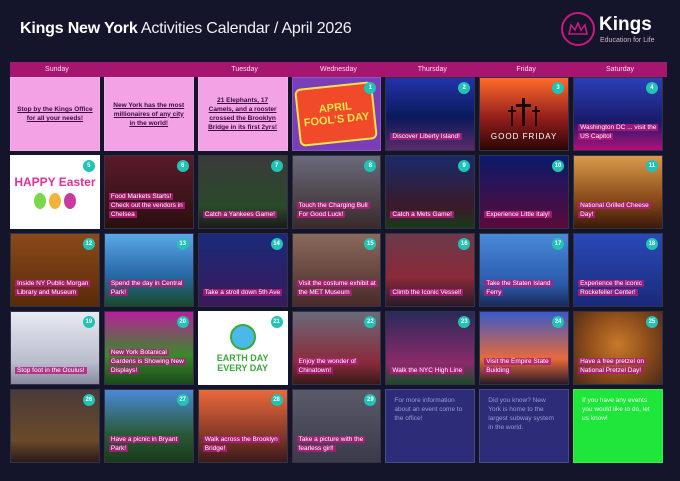 The height and width of the screenshot is (481, 680). I want to click on day-cell: 13 Spend the day in Central Park!, so click(148, 270).